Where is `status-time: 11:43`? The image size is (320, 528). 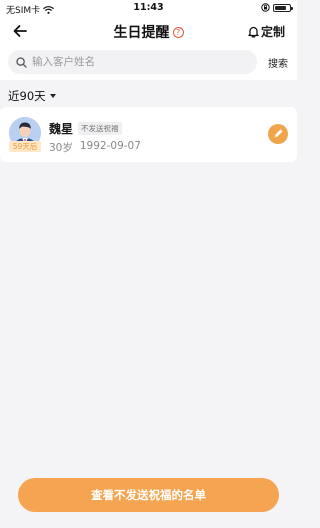
status-time: 11:43 is located at coordinates (148, 7).